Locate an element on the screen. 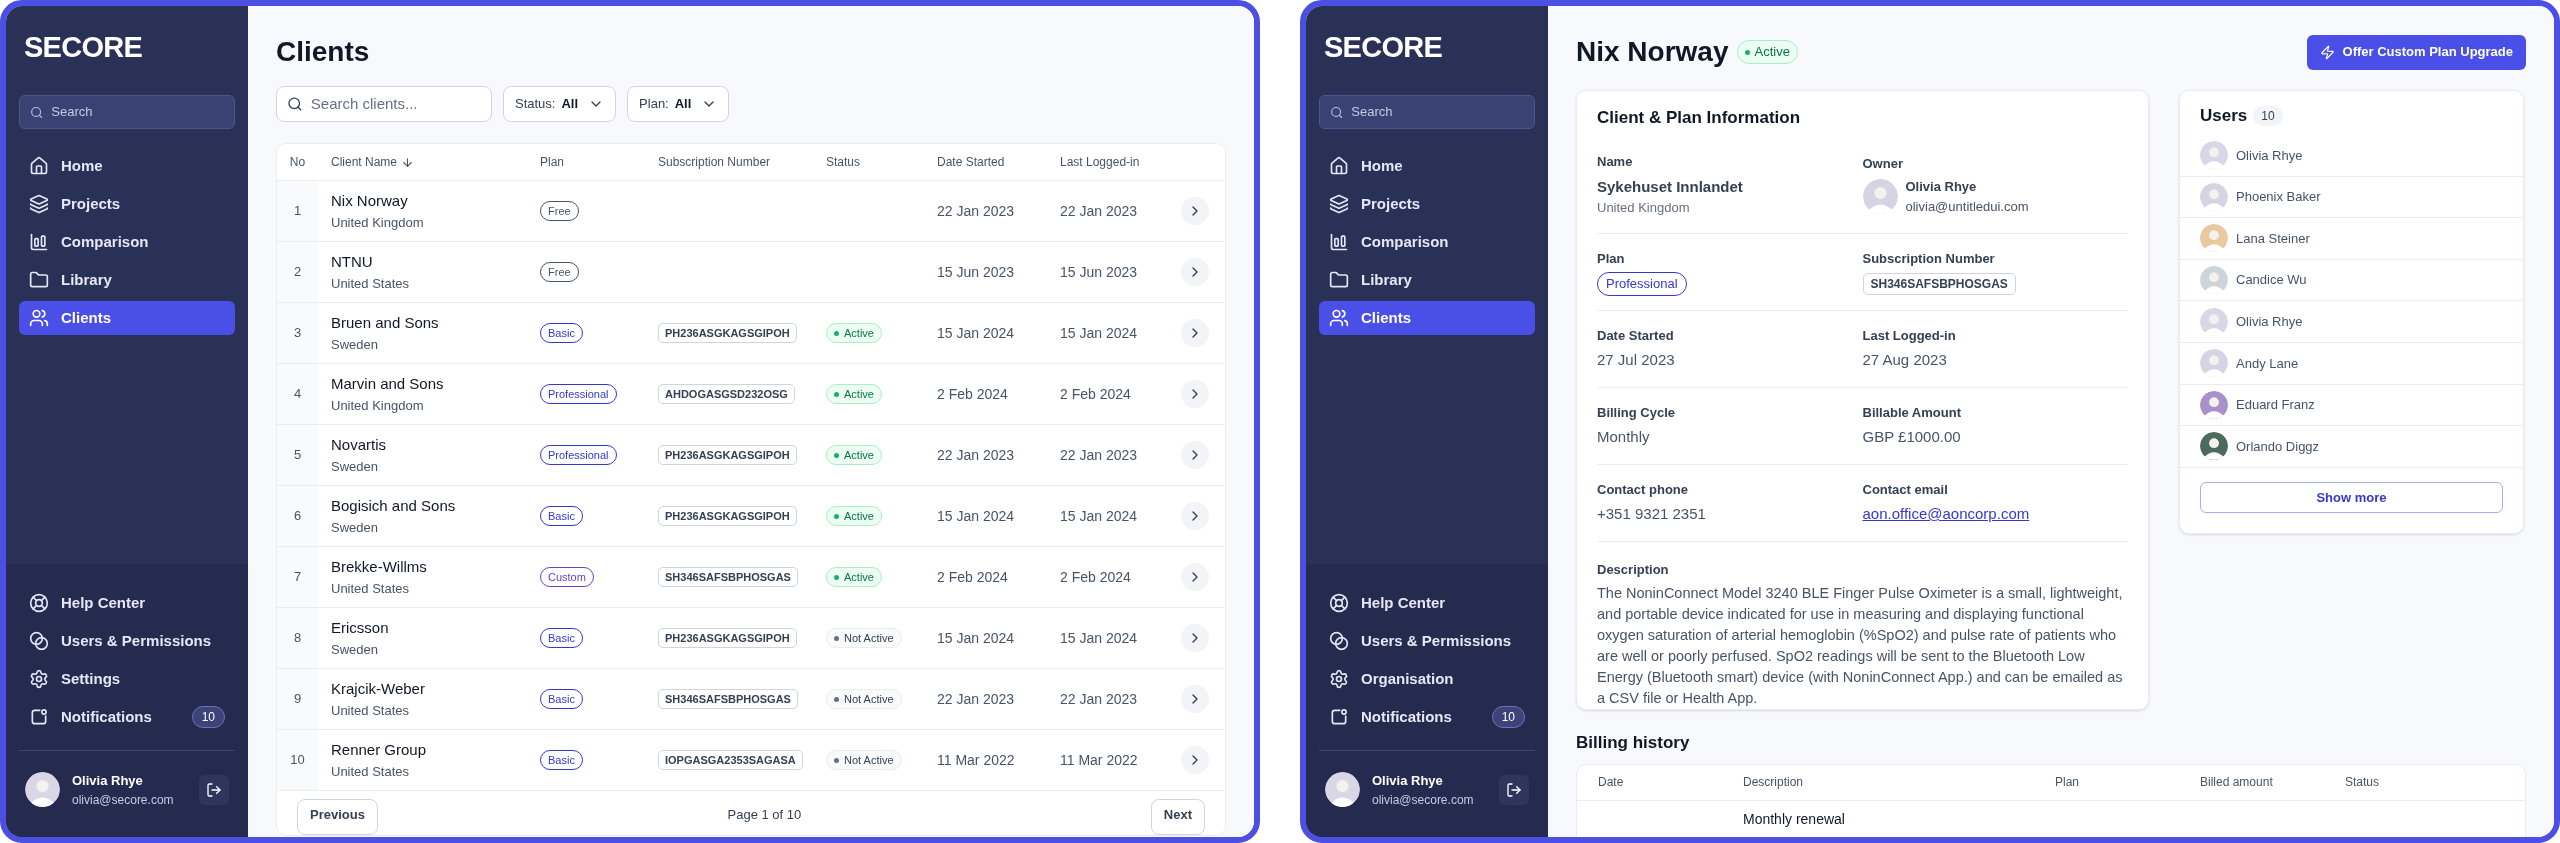 The height and width of the screenshot is (843, 2560). user-row: Orlando Diggz is located at coordinates (2351, 447).